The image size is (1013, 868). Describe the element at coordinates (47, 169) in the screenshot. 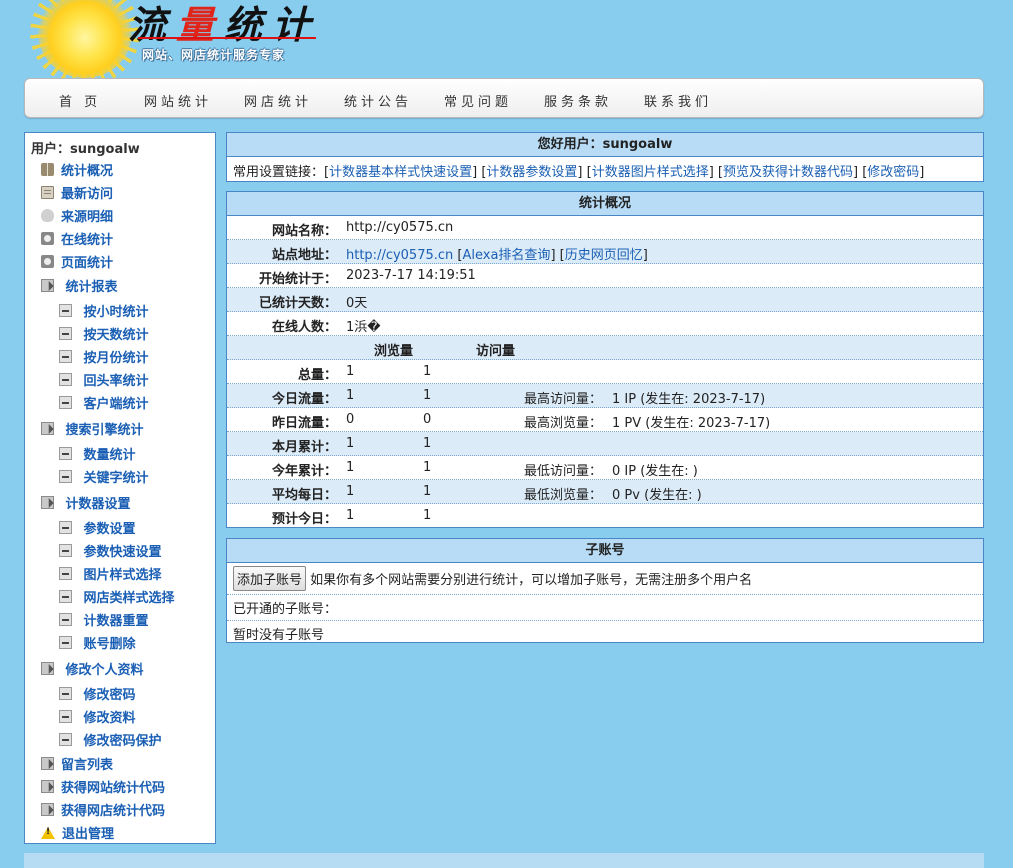

I see `book-icon` at that location.